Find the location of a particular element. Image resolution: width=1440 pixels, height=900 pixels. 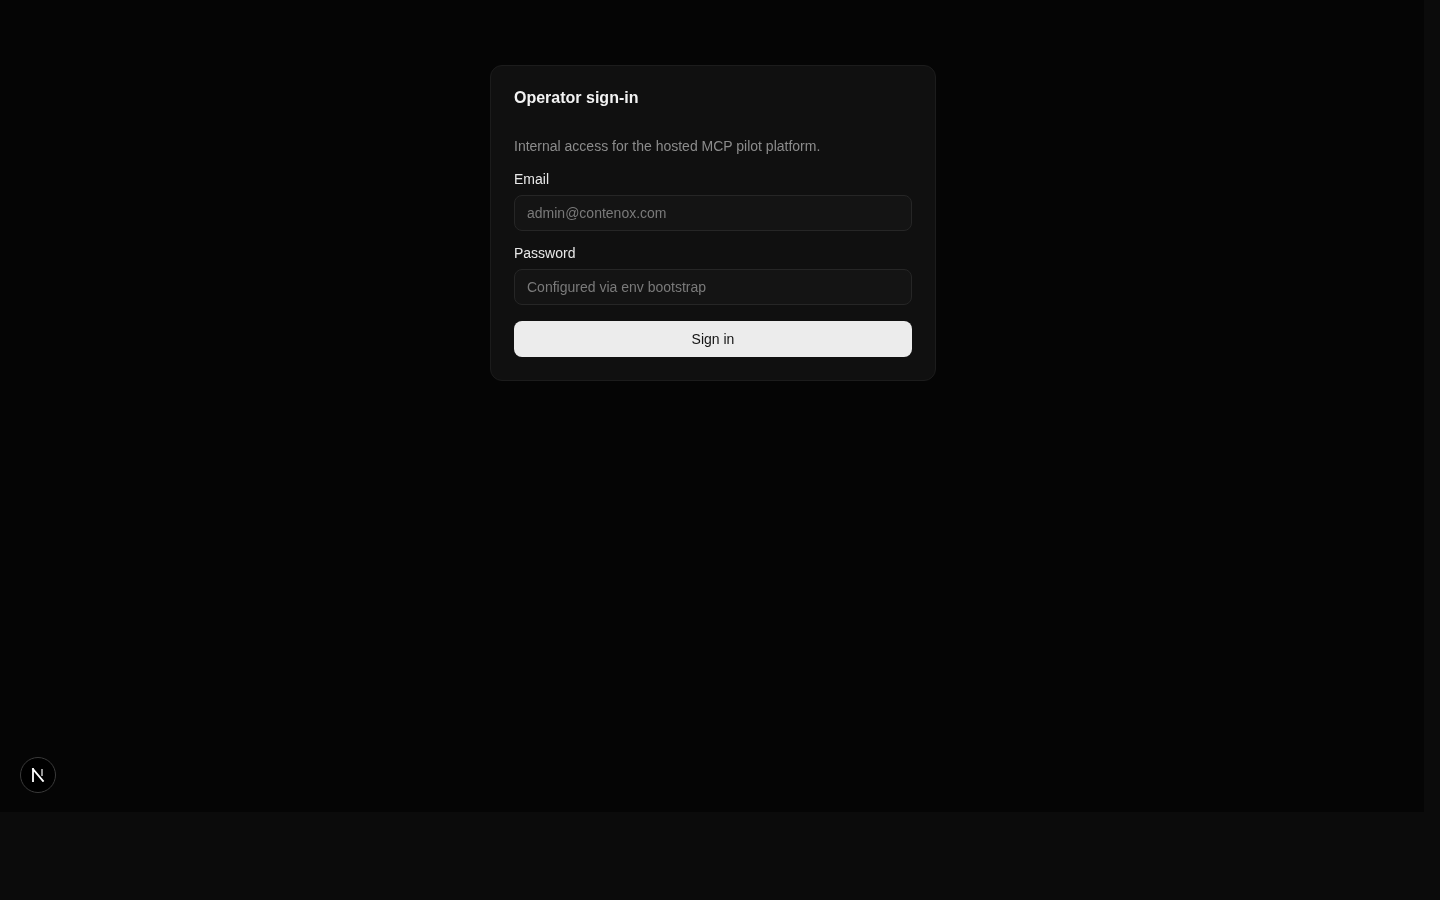

card-description: Internal access for the hosted MCP pilot platform. is located at coordinates (668, 146).